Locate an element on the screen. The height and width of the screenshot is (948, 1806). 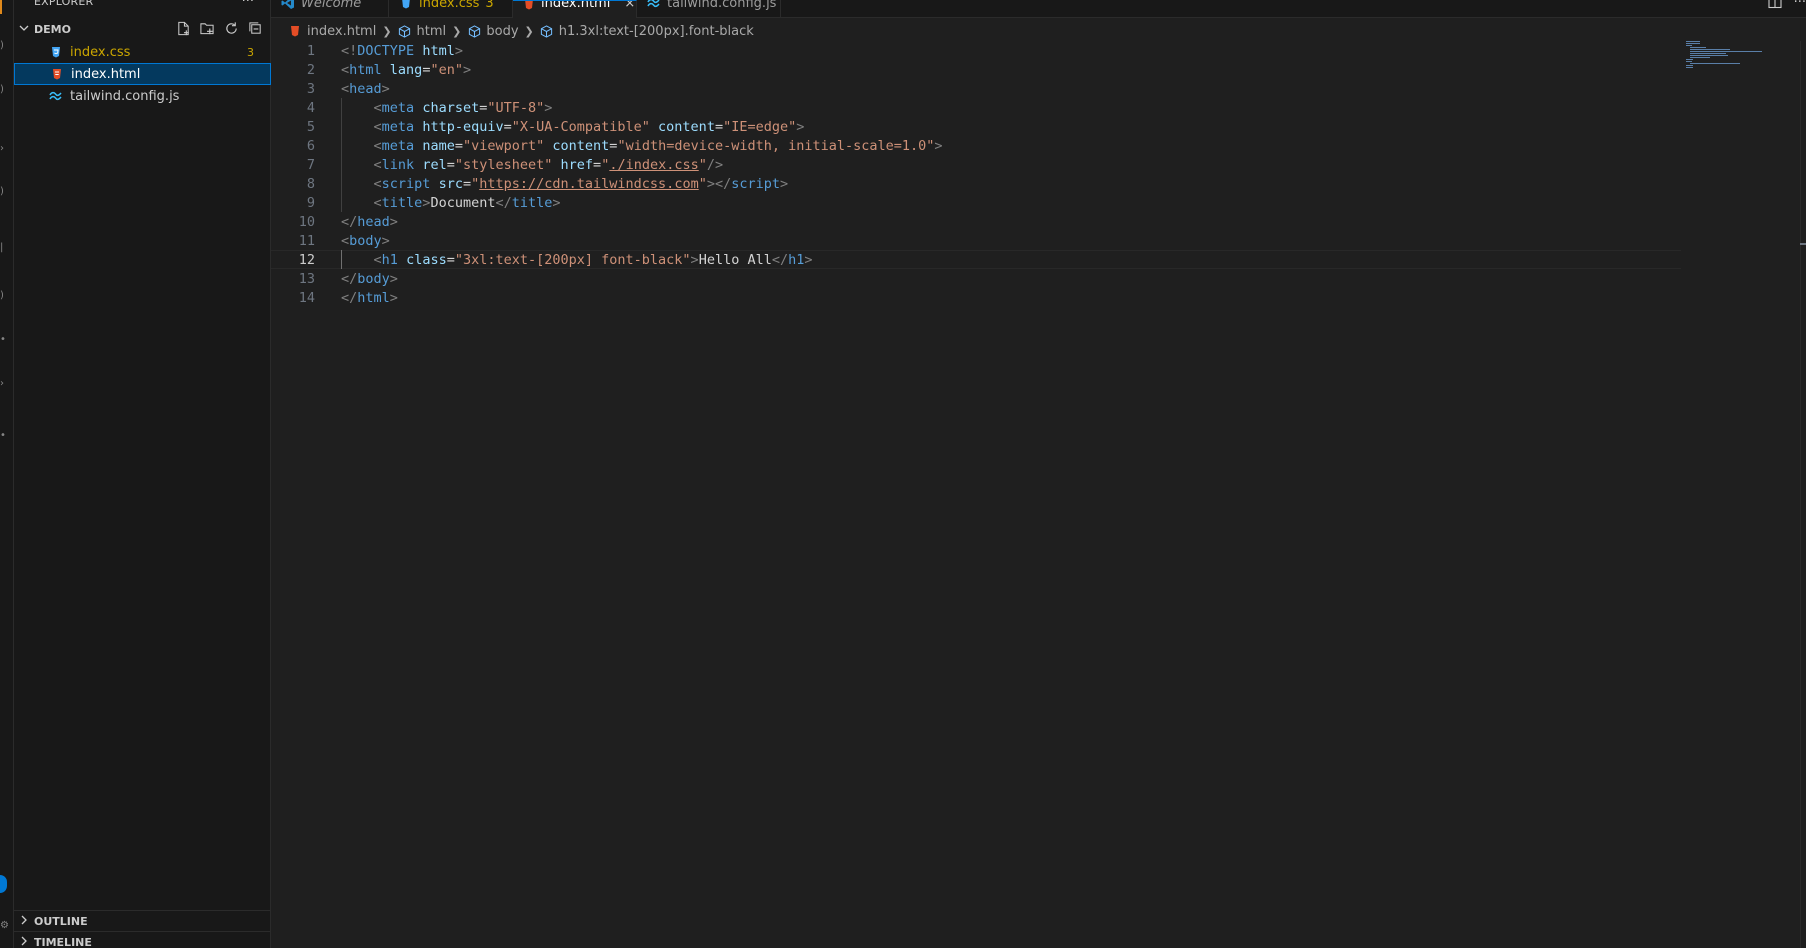
code-line: 4 <meta charset="UTF-8"> is located at coordinates (976, 107).